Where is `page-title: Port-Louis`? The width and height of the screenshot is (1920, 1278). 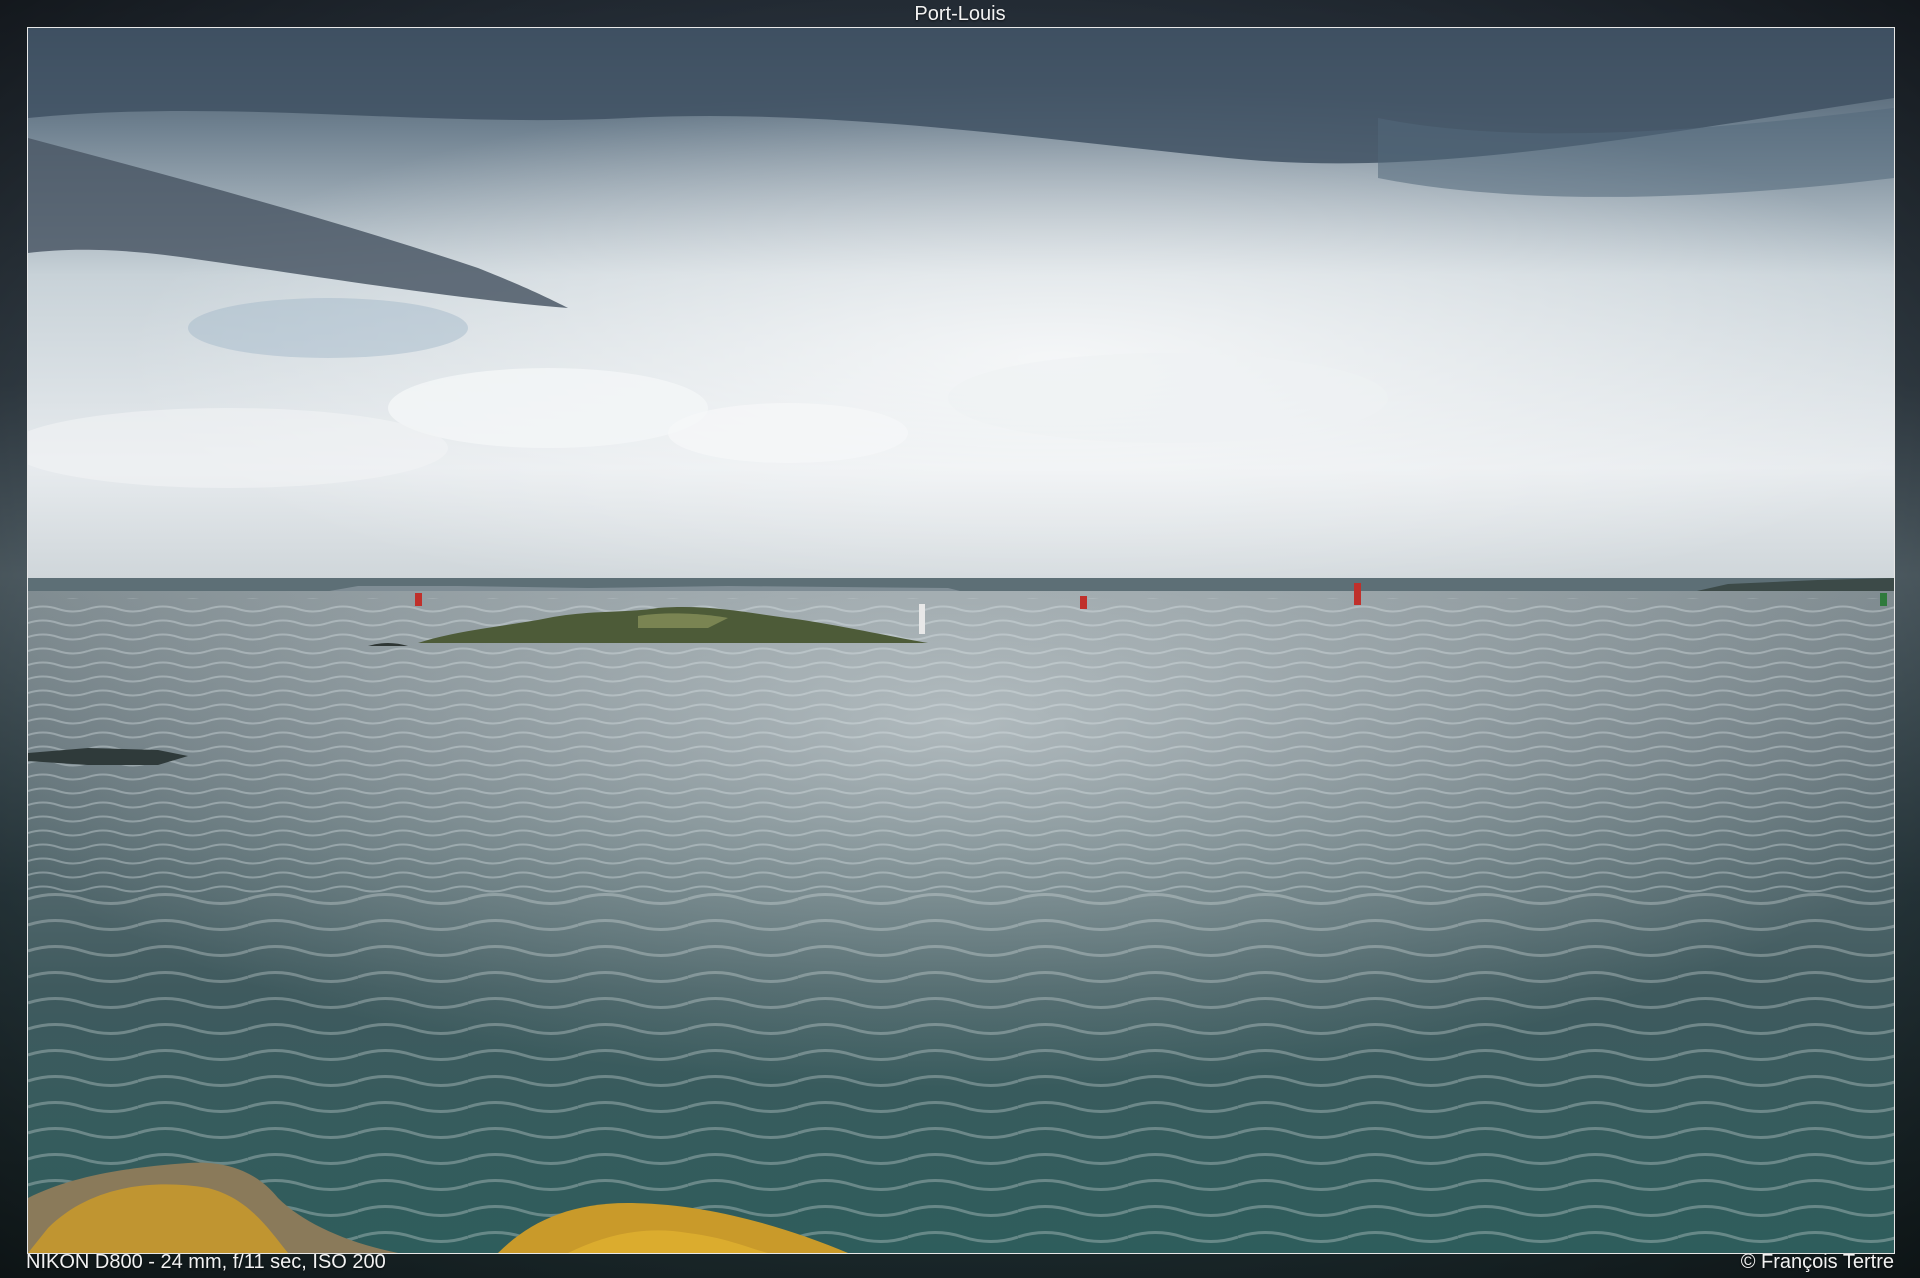 page-title: Port-Louis is located at coordinates (960, 14).